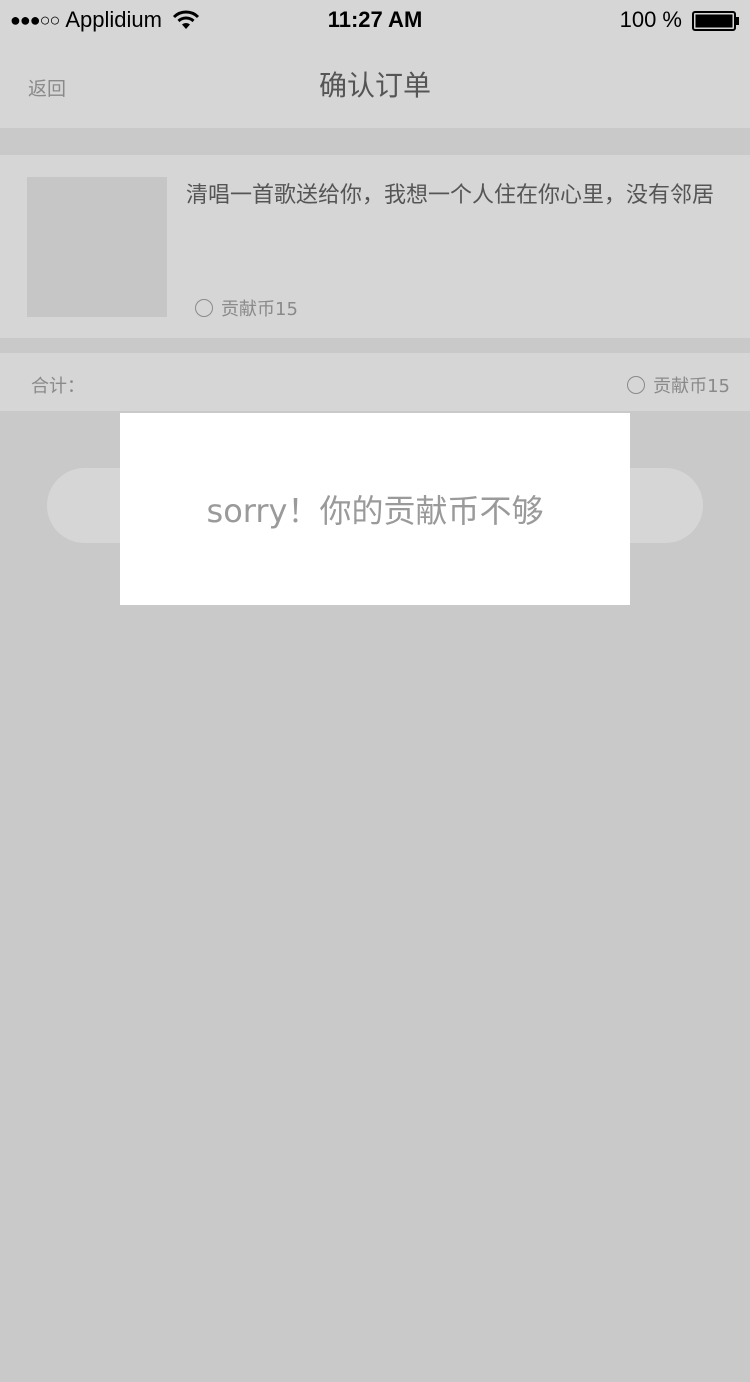 Image resolution: width=750 pixels, height=1382 pixels. Describe the element at coordinates (375, 246) in the screenshot. I see `order-item: 清唱一首歌送给你，我想一个人住在你心里，没有邻居 贡献币15` at that location.